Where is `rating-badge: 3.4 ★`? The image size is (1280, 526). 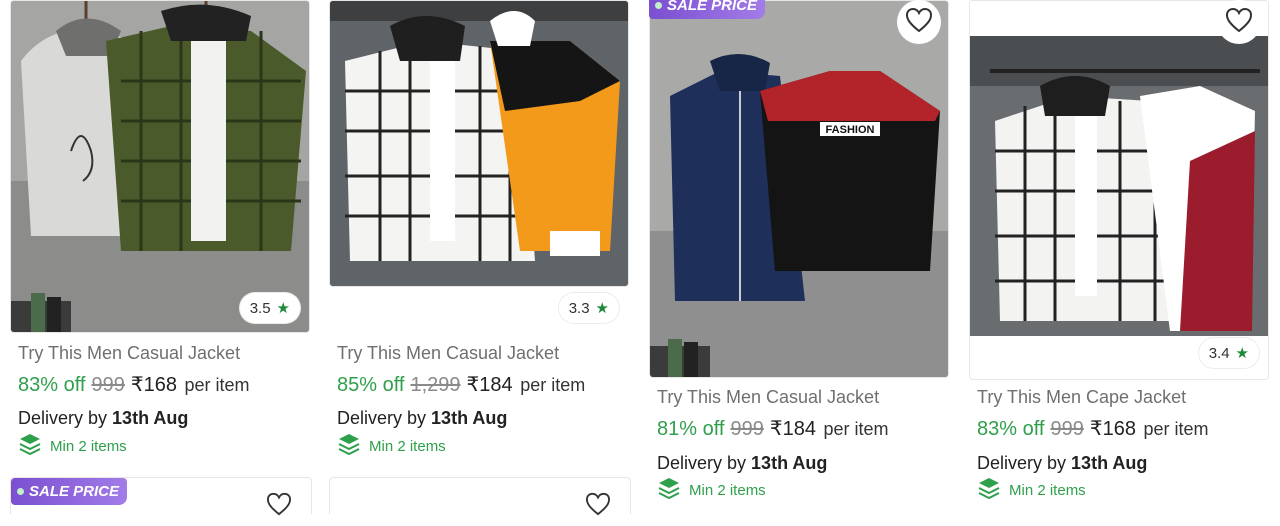
rating-badge: 3.4 ★ is located at coordinates (1228, 353).